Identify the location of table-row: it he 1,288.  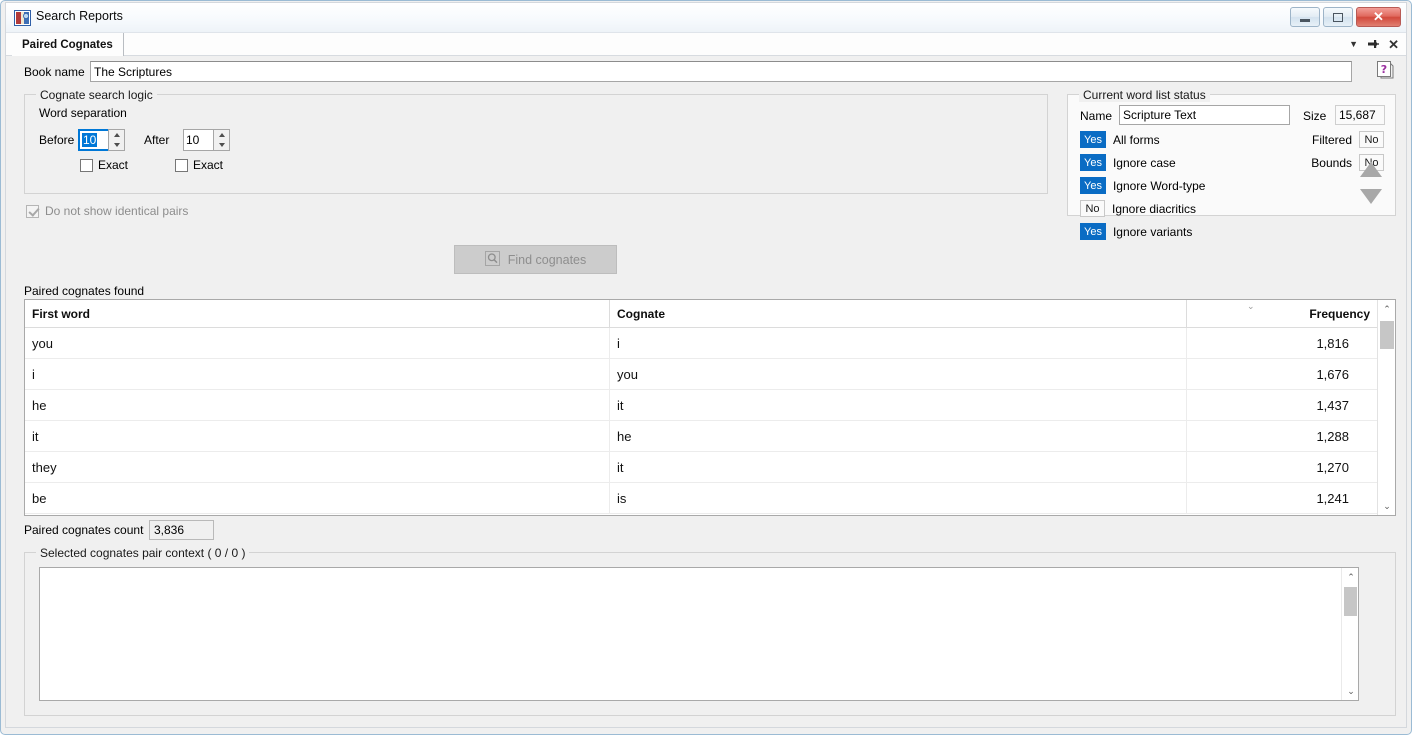
(701, 436).